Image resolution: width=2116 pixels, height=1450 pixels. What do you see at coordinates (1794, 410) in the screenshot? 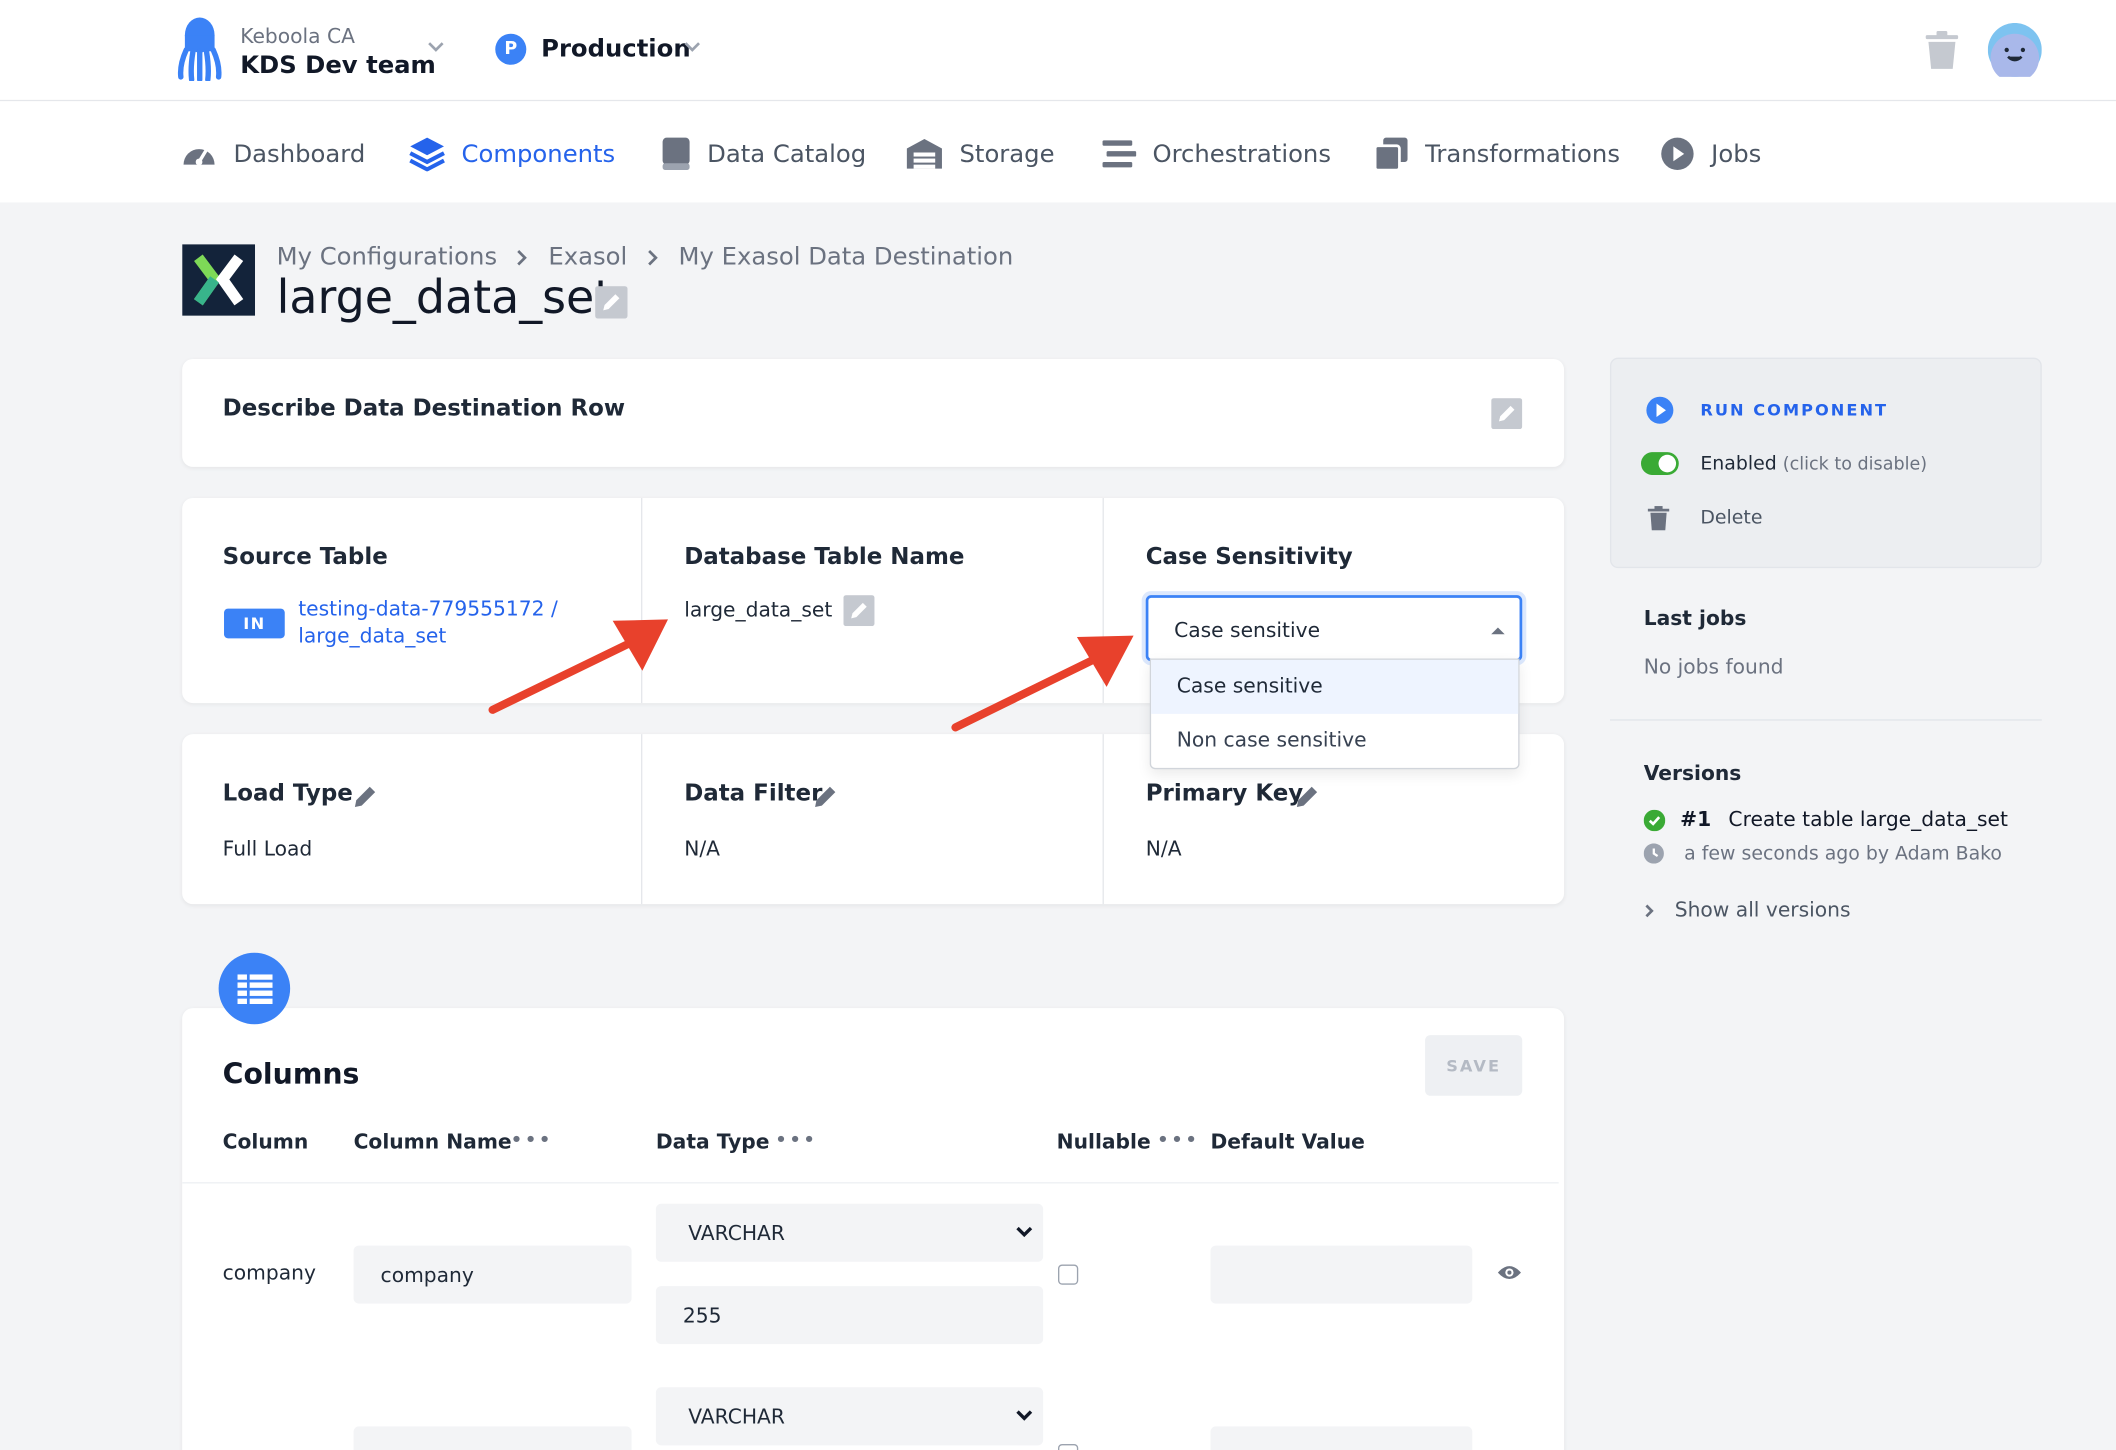
I see `run-component-button: RUN COMPONENT` at bounding box center [1794, 410].